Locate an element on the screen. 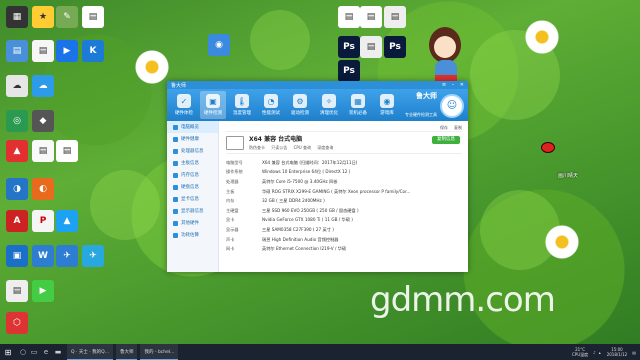 The image size is (640, 360). sidebar-item-memory: 内存信息 is located at coordinates (192, 175).